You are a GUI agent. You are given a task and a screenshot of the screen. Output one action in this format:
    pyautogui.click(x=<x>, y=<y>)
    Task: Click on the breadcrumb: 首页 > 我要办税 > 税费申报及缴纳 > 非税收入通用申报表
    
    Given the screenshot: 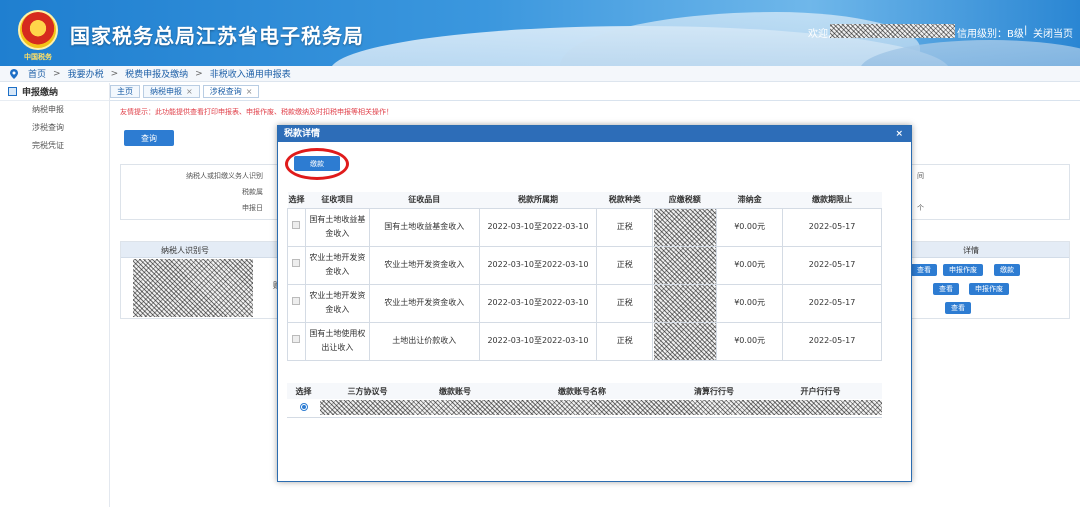 What is the action you would take?
    pyautogui.click(x=540, y=74)
    